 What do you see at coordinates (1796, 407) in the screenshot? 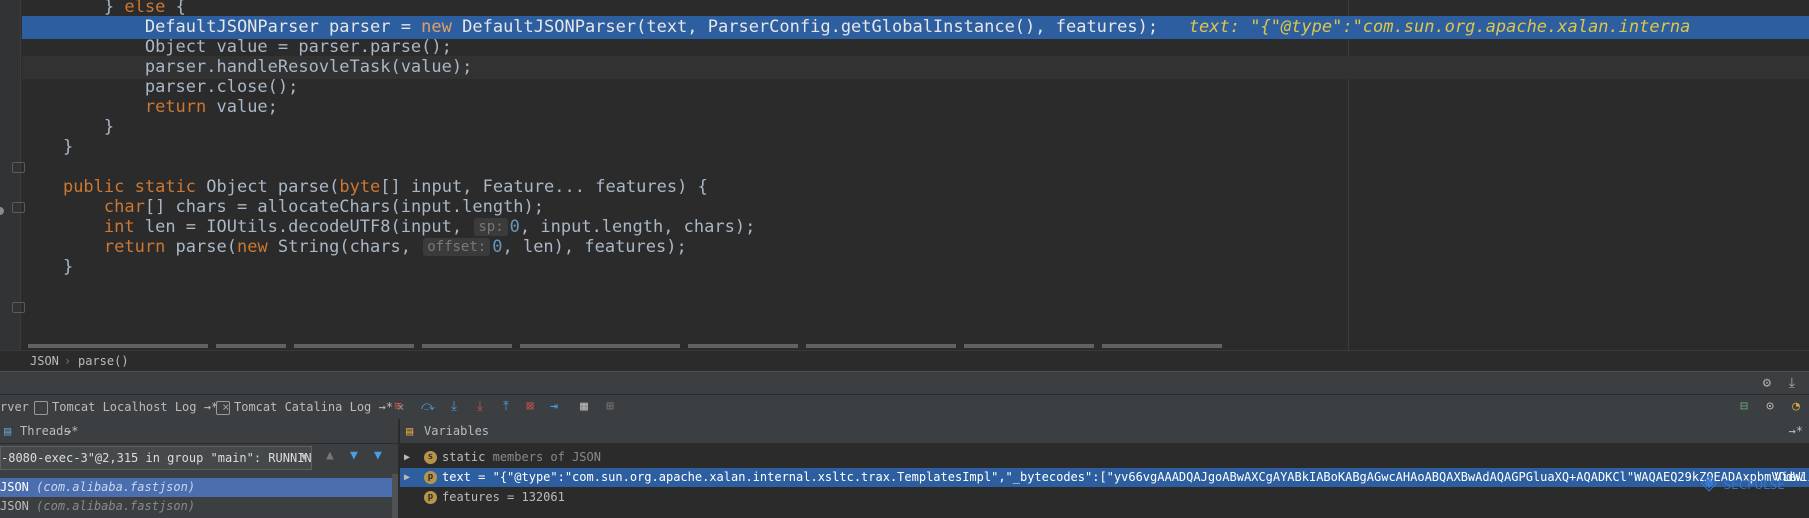
I see `memory-icon: ◔` at bounding box center [1796, 407].